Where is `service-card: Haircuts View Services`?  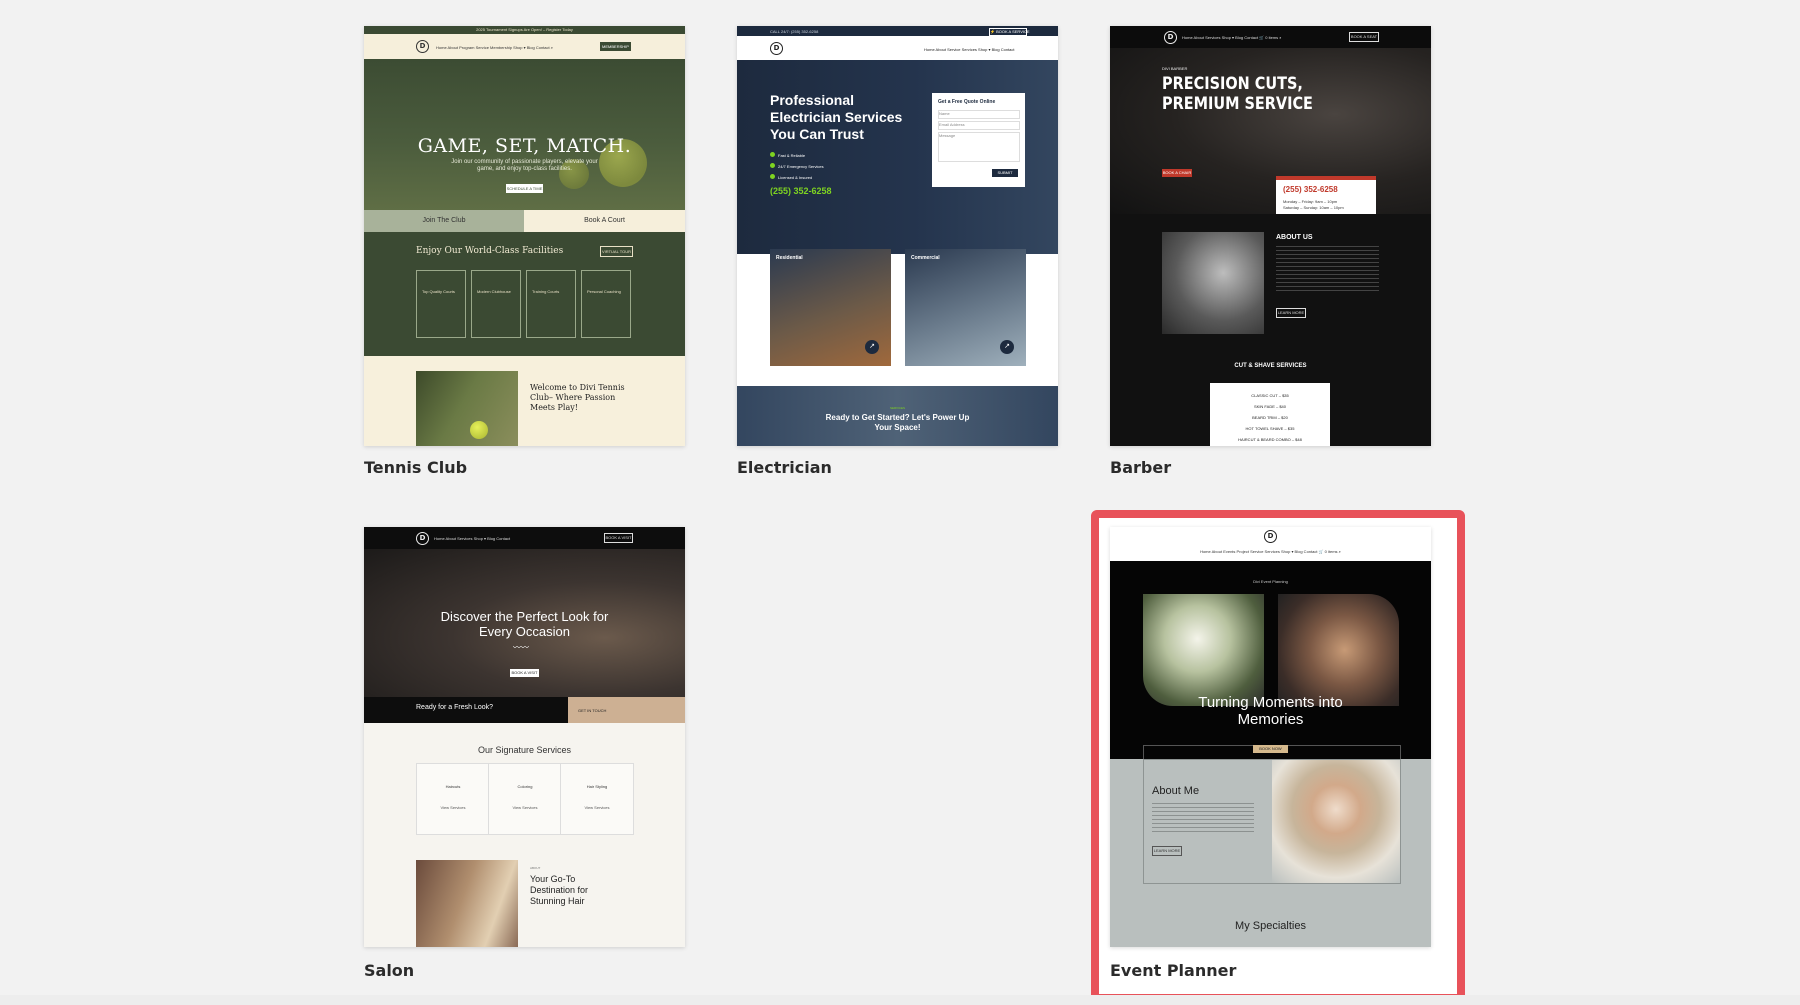
service-card: Haircuts View Services is located at coordinates (453, 799).